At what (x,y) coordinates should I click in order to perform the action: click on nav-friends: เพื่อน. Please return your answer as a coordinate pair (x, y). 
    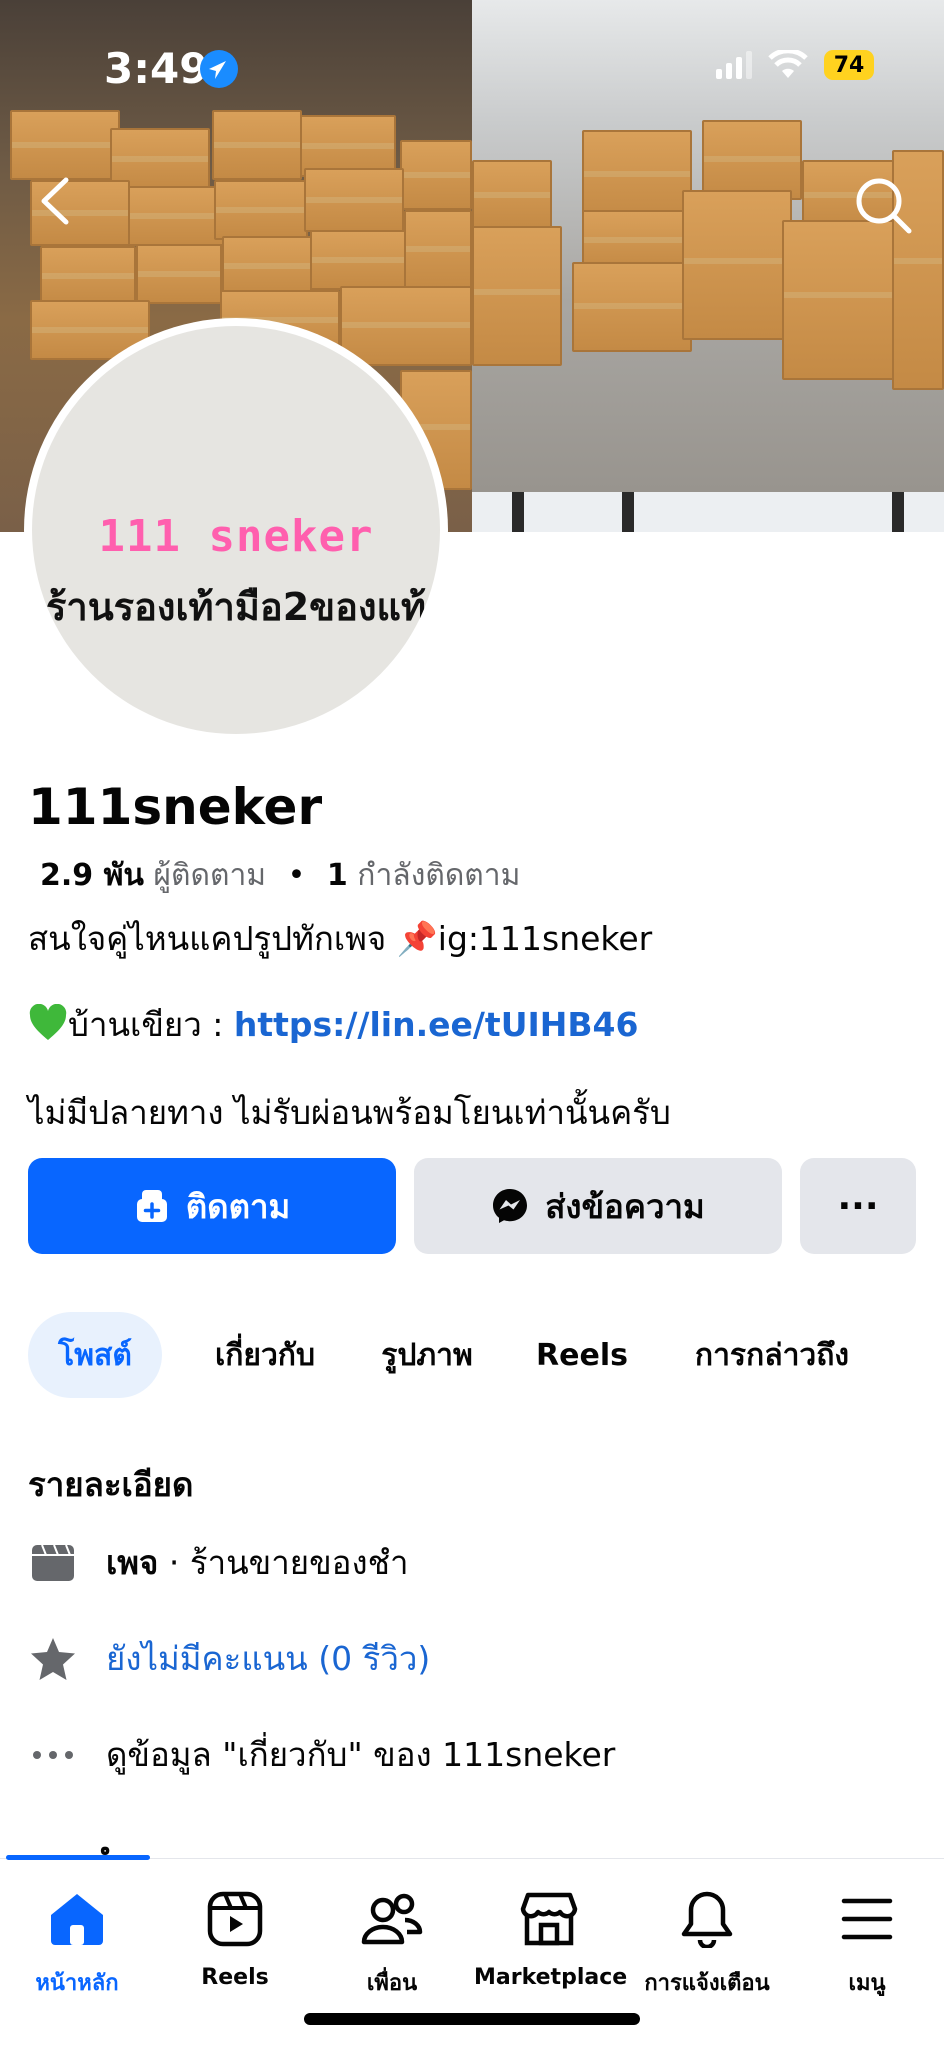
    Looking at the image, I should click on (392, 1941).